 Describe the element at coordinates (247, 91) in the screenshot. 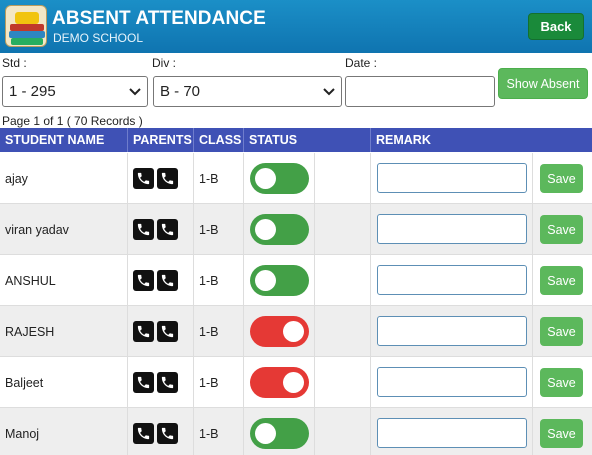

I see `div-select: B - 70` at that location.